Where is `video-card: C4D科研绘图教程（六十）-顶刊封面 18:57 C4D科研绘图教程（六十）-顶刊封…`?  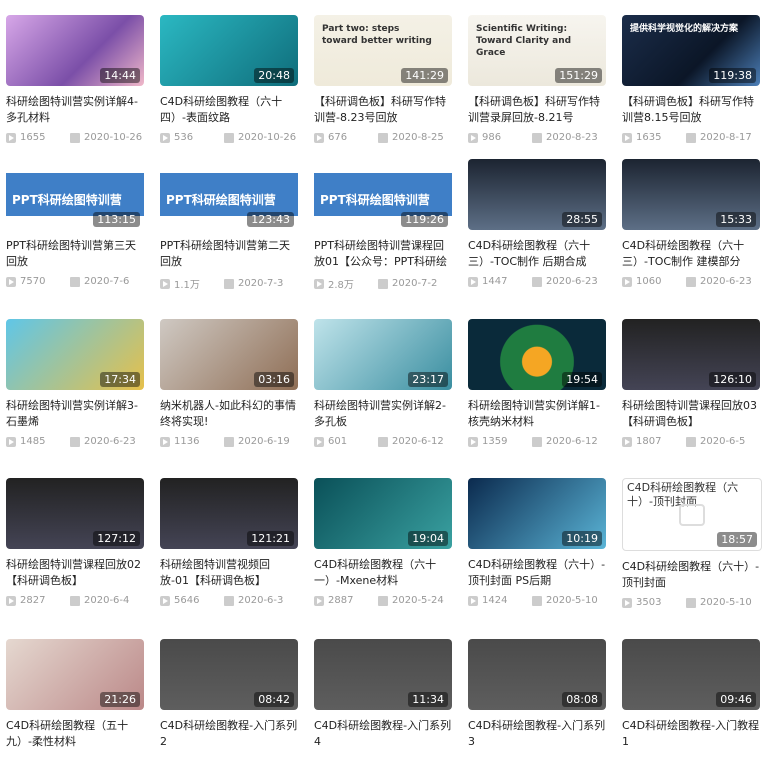
video-card: C4D科研绘图教程（六十）-顶刊封面 18:57 C4D科研绘图教程（六十）-顶刊封… is located at coordinates (692, 543).